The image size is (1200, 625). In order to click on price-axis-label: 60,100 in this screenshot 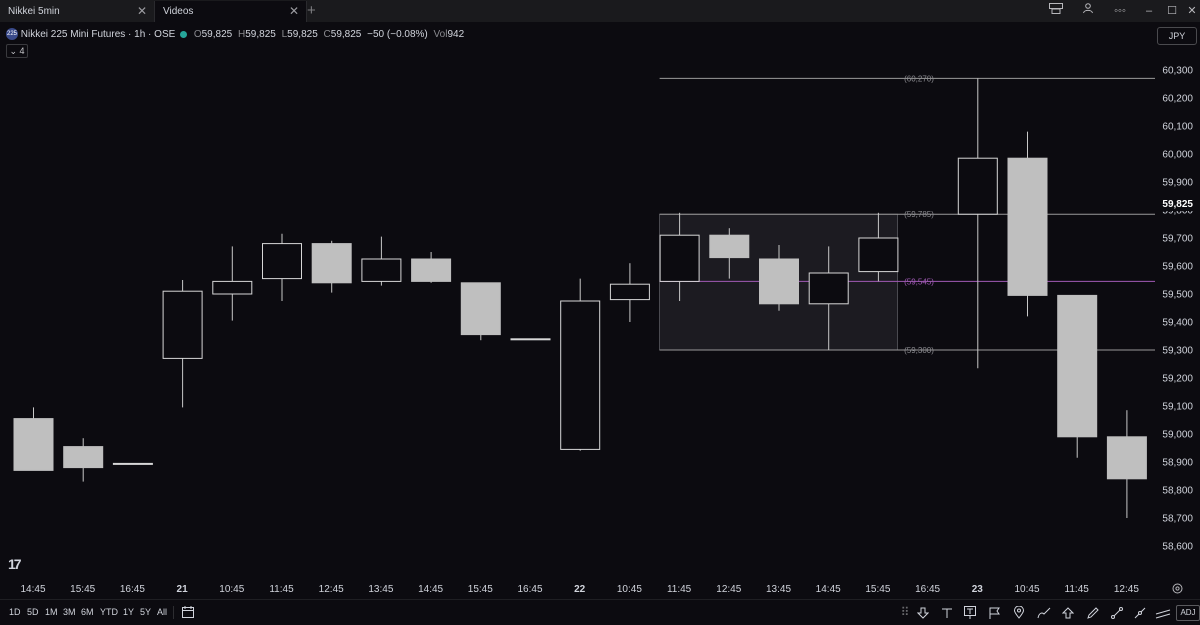, I will do `click(1177, 127)`.